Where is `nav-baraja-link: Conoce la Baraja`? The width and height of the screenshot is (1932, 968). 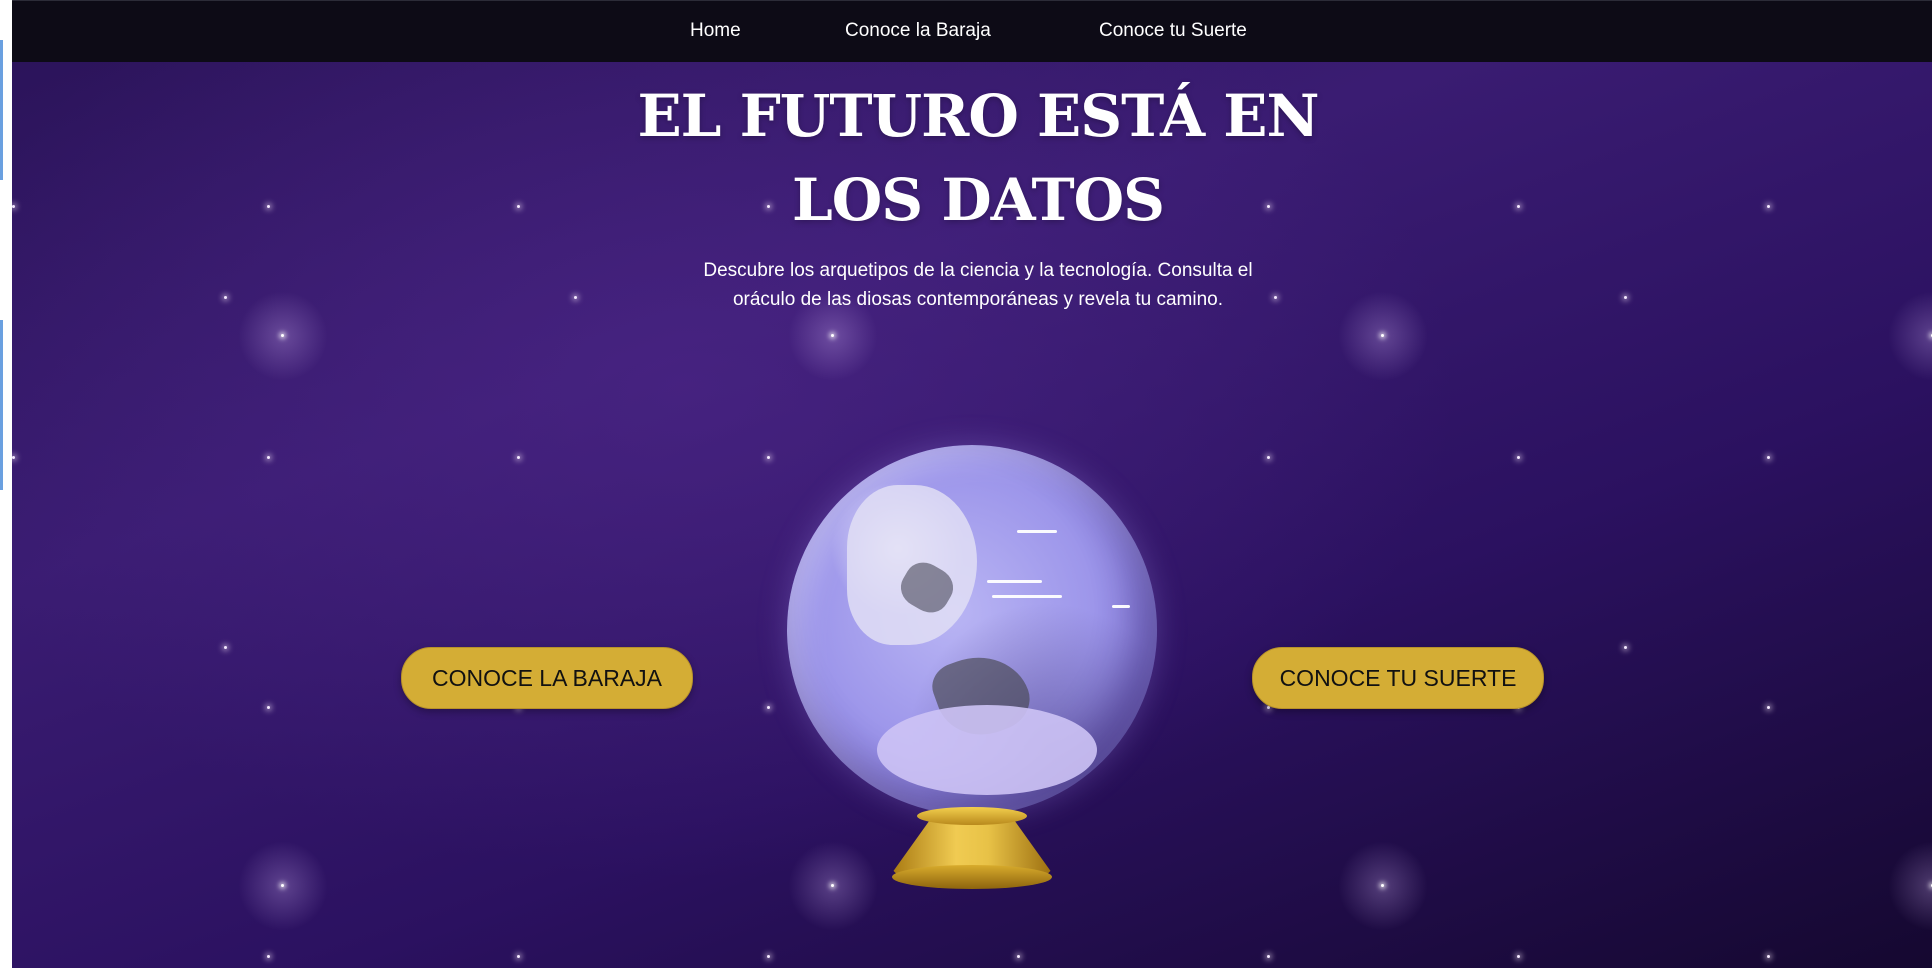
nav-baraja-link: Conoce la Baraja is located at coordinates (918, 31).